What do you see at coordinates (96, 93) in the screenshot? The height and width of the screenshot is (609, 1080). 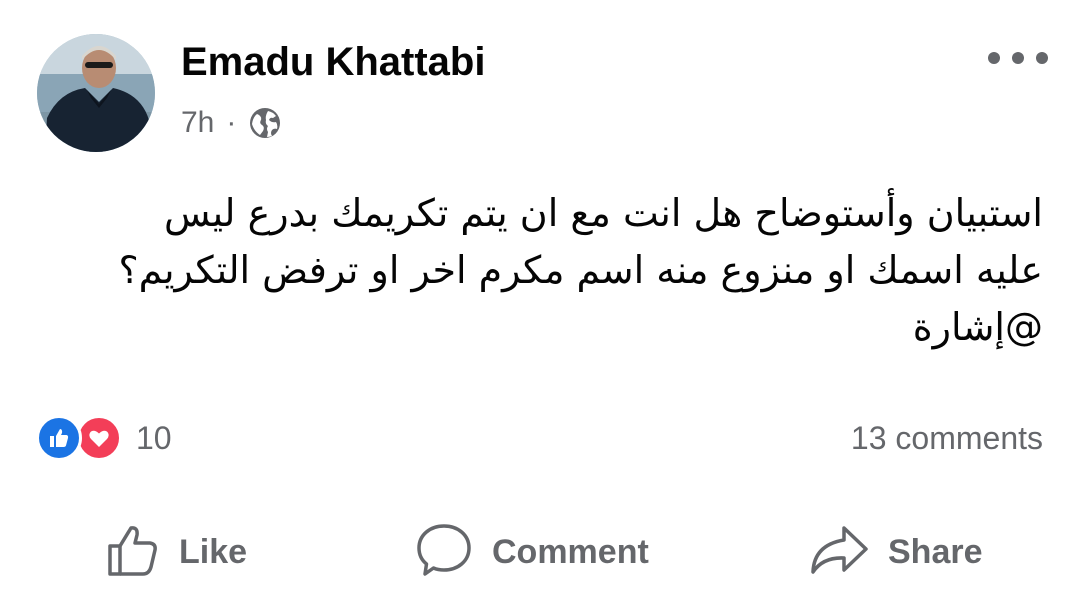 I see `avatar` at bounding box center [96, 93].